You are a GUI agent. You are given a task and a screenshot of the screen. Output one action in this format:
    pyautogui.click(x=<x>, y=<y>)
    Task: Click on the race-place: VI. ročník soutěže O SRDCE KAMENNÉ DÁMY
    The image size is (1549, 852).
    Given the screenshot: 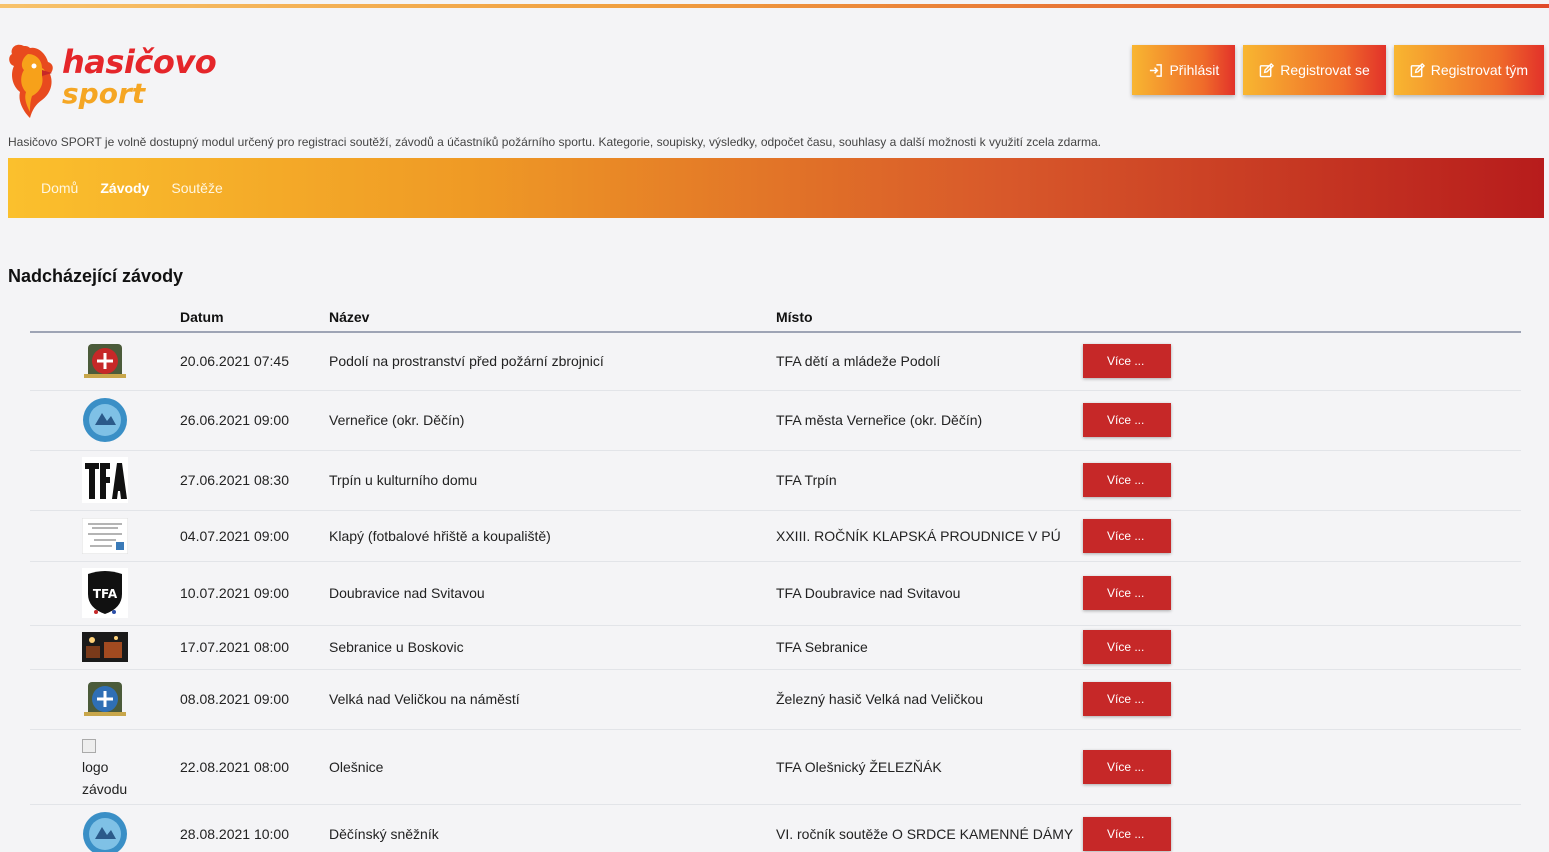 What is the action you would take?
    pyautogui.click(x=929, y=828)
    